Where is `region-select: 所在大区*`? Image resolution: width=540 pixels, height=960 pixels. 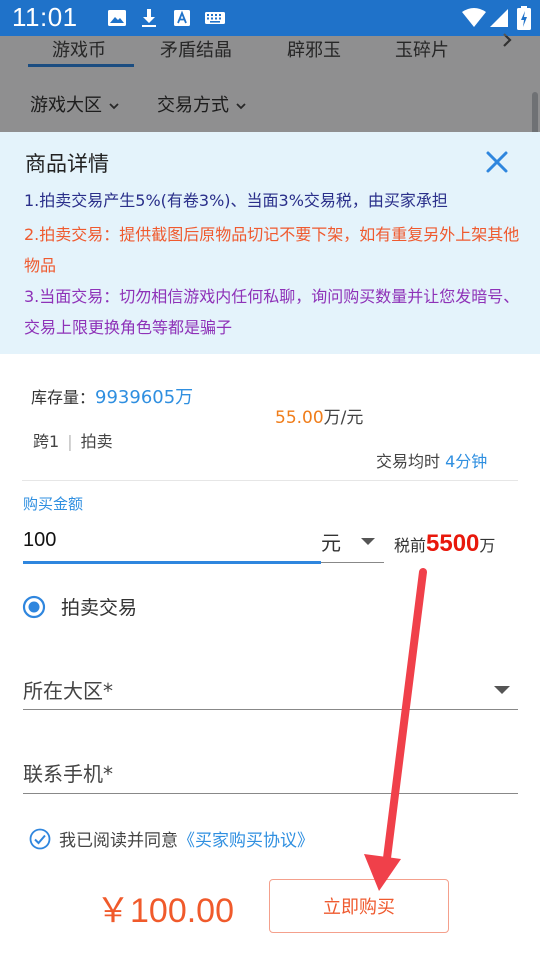
region-select: 所在大区* is located at coordinates (68, 689).